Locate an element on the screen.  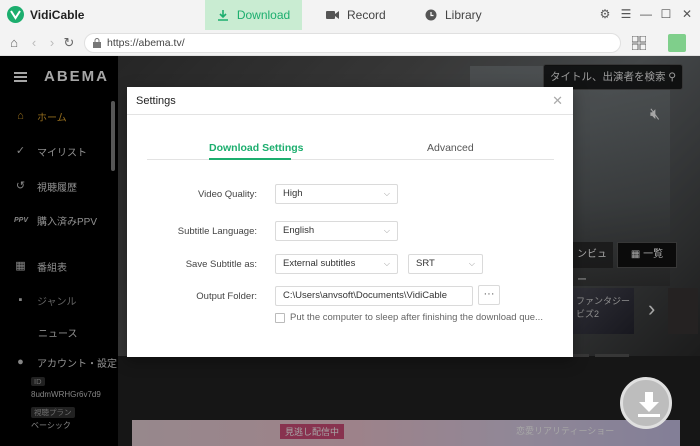
tab-record: Record is located at coordinates (356, 15).